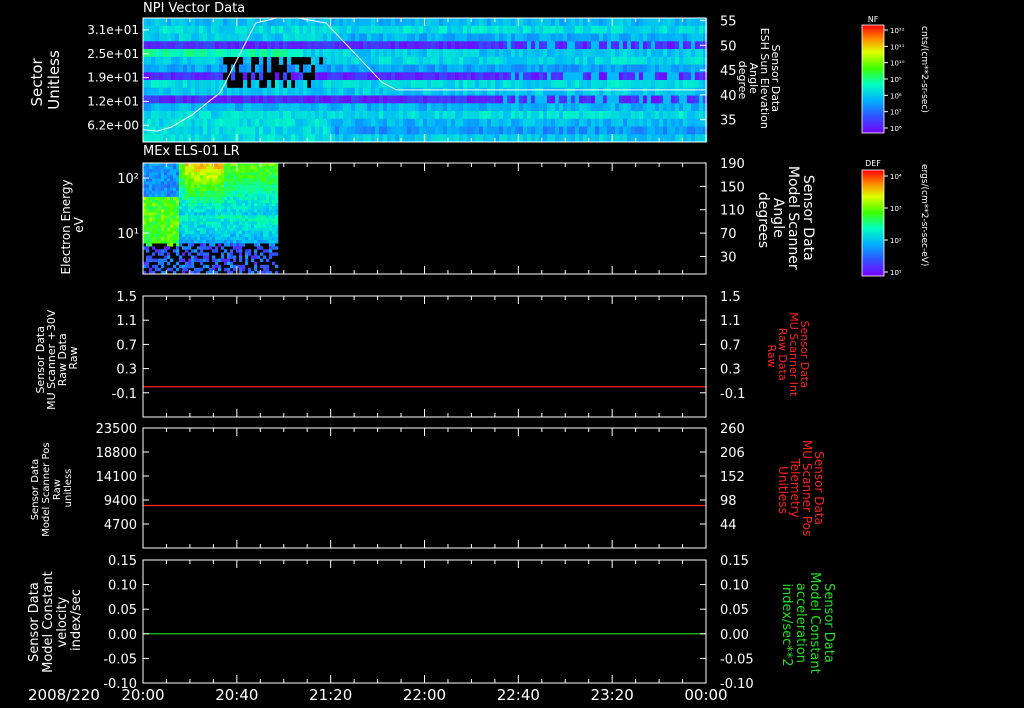  I want to click on colorbar-def: DEF 10⁴10³10²10¹ ergs/(cm**2-sr-sec-eV), so click(895, 218).